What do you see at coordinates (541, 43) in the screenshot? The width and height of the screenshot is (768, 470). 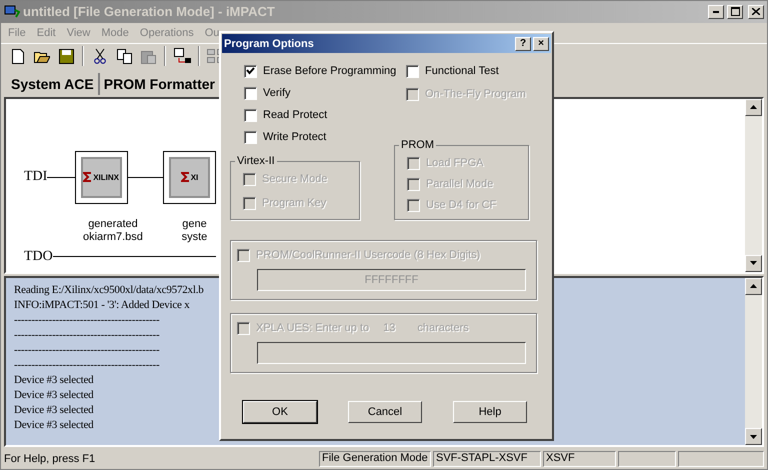 I see `close-button: ×` at bounding box center [541, 43].